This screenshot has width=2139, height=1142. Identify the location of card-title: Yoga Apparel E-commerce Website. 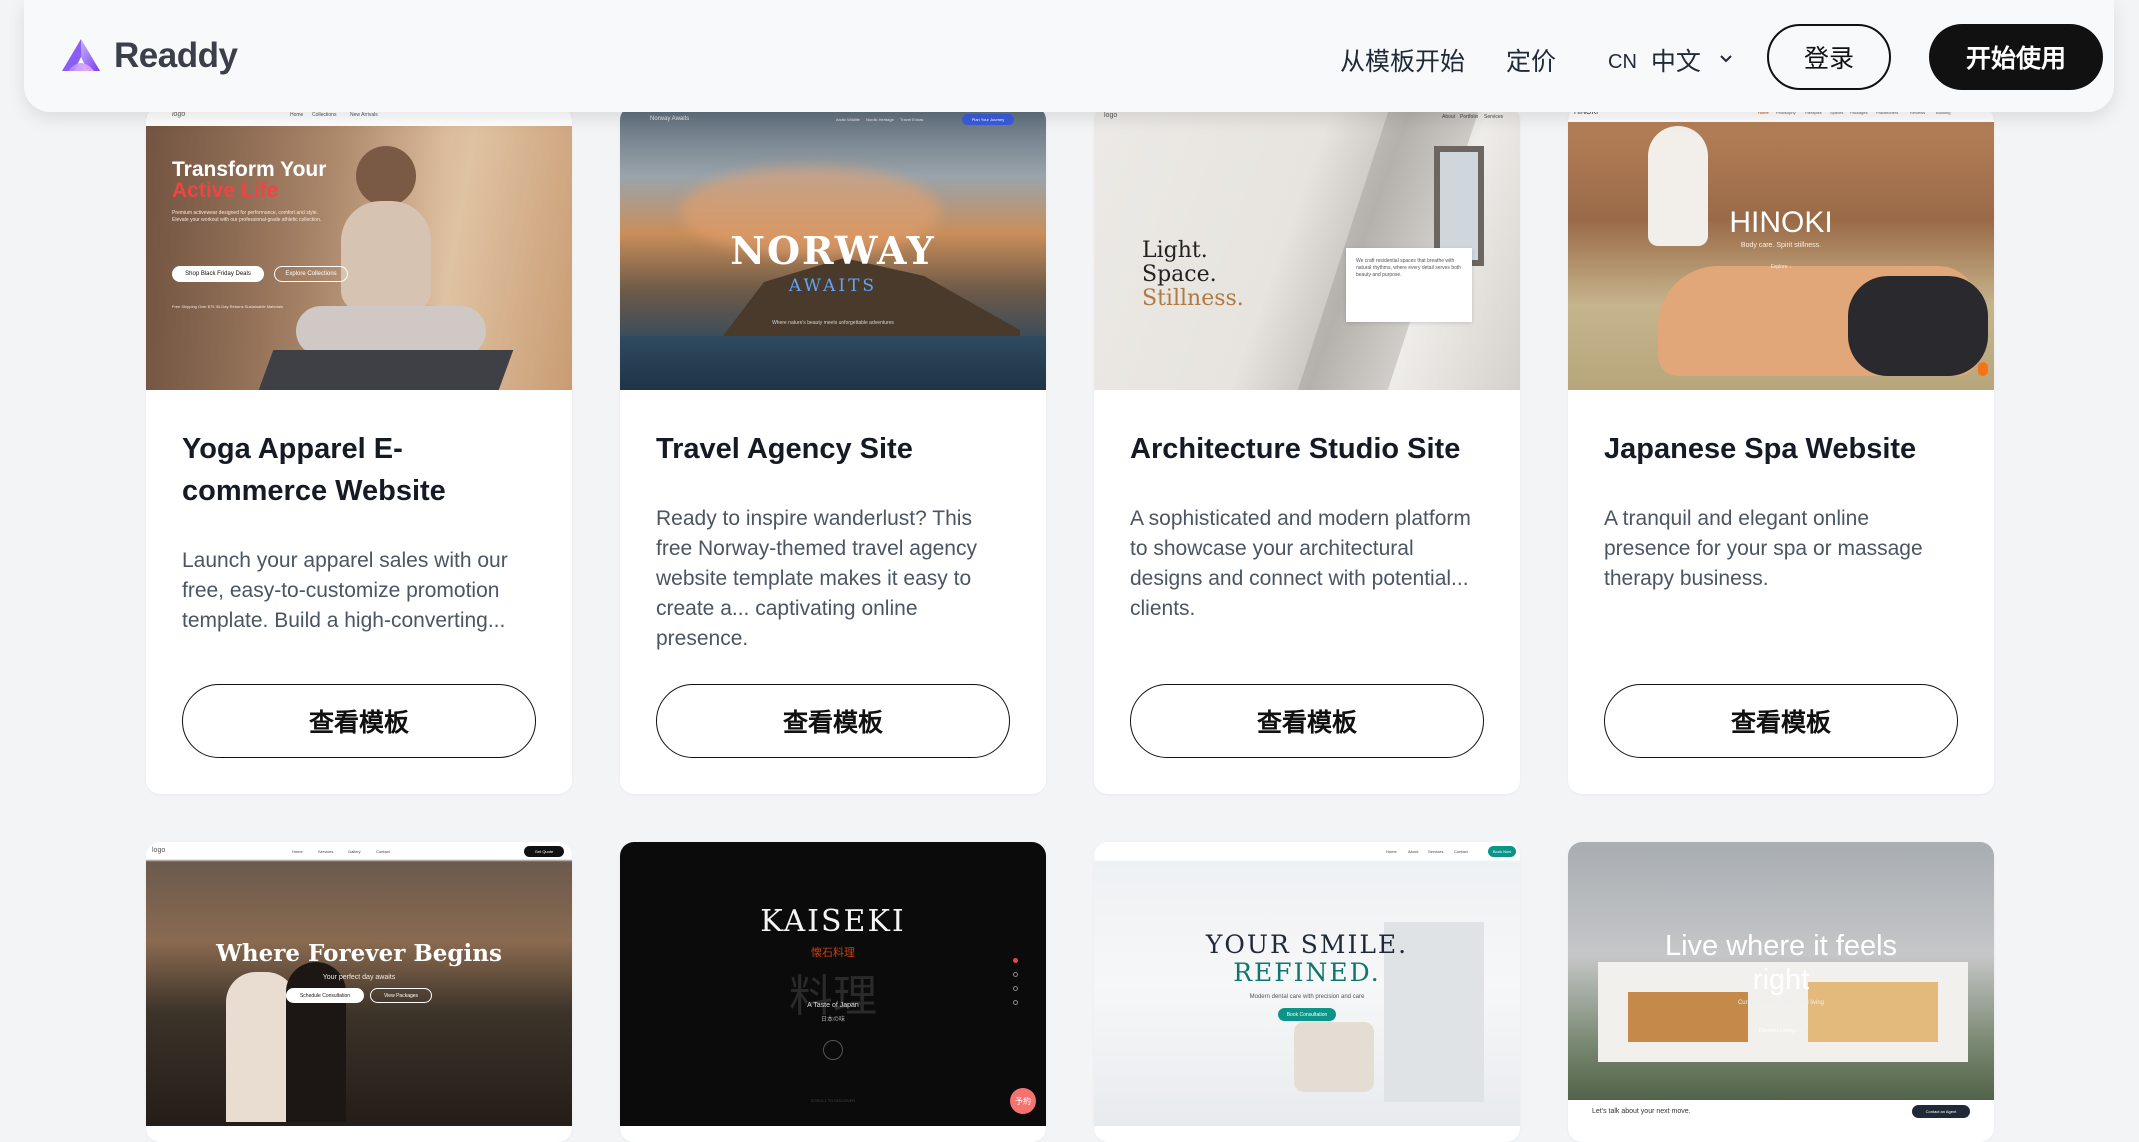
(314, 470).